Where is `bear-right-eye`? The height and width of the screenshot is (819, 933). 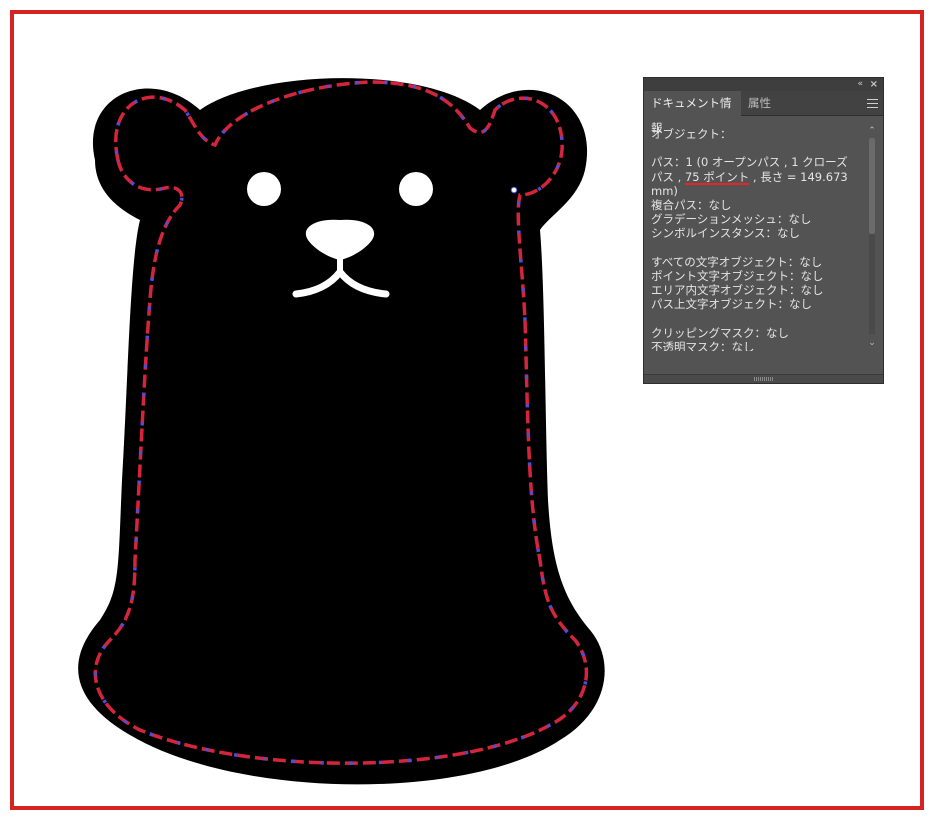 bear-right-eye is located at coordinates (416, 189).